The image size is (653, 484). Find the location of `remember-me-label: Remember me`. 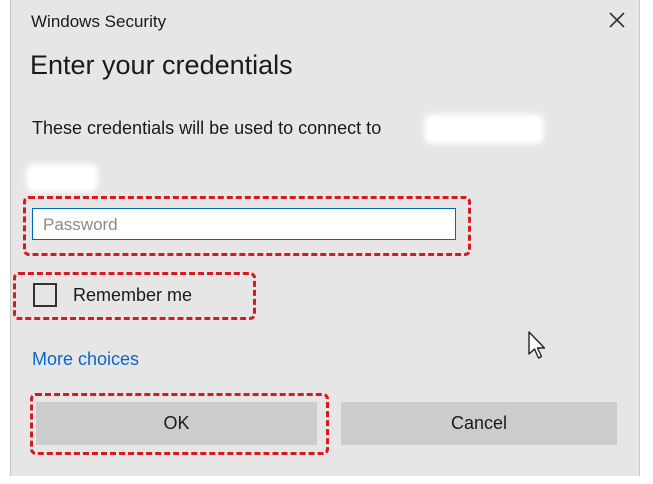

remember-me-label: Remember me is located at coordinates (132, 295).